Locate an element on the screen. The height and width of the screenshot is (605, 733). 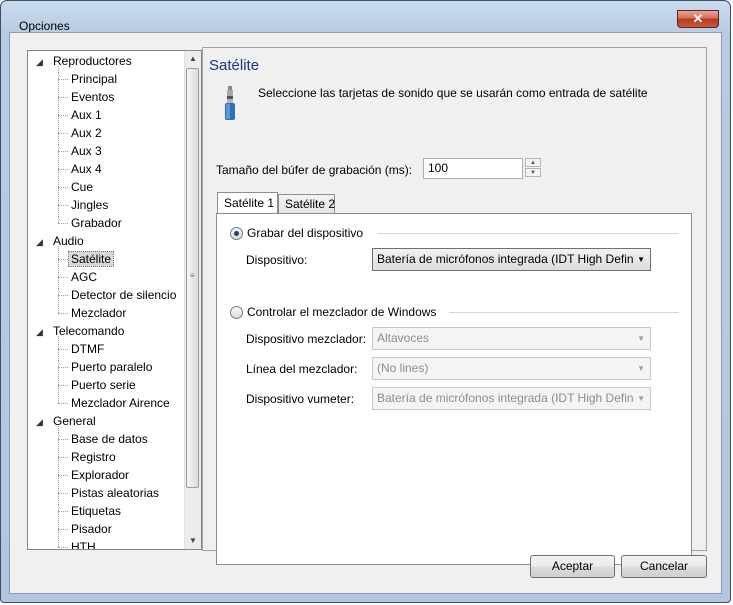
tree-item-label: Detector de silencio is located at coordinates (124, 295).